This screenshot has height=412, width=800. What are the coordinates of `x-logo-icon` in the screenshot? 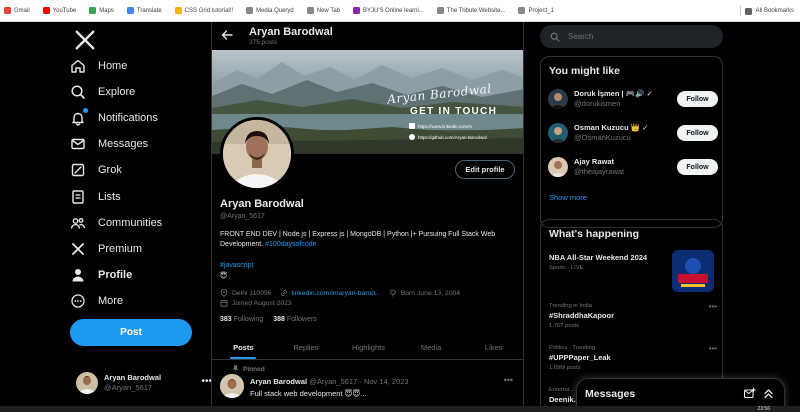 It's located at (85, 40).